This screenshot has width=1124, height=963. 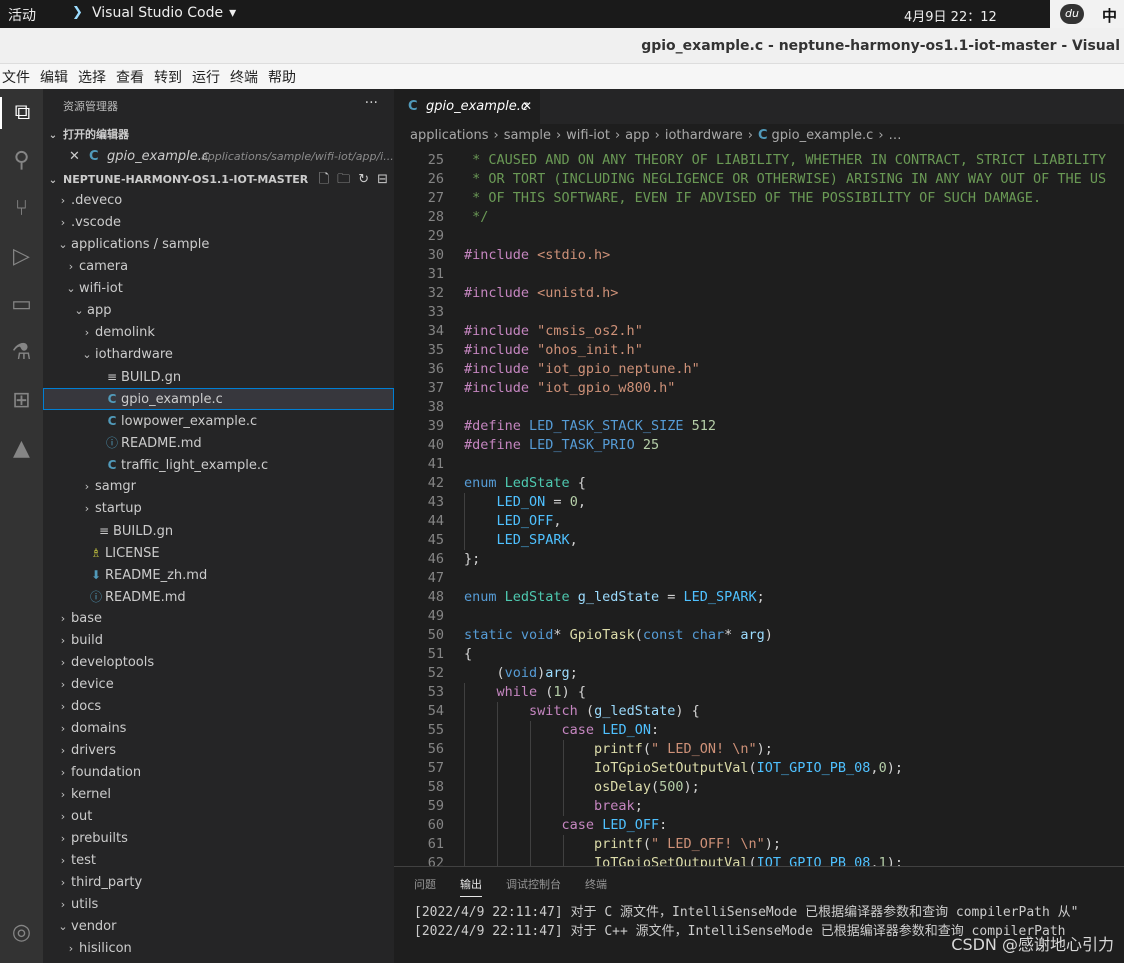 What do you see at coordinates (527, 135) in the screenshot?
I see `breadcrumb-item: sample` at bounding box center [527, 135].